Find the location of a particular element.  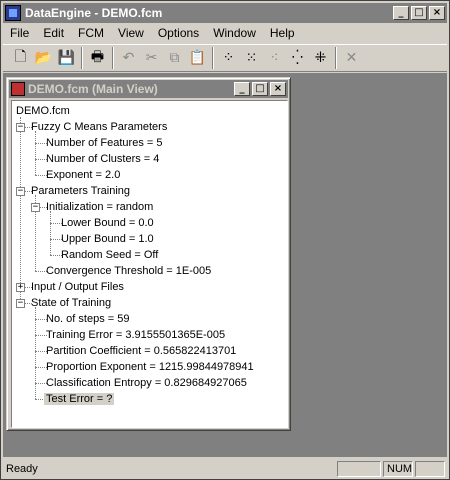

tree-item-label: Partition Coefficient = 0.565822413701 is located at coordinates (141, 351).